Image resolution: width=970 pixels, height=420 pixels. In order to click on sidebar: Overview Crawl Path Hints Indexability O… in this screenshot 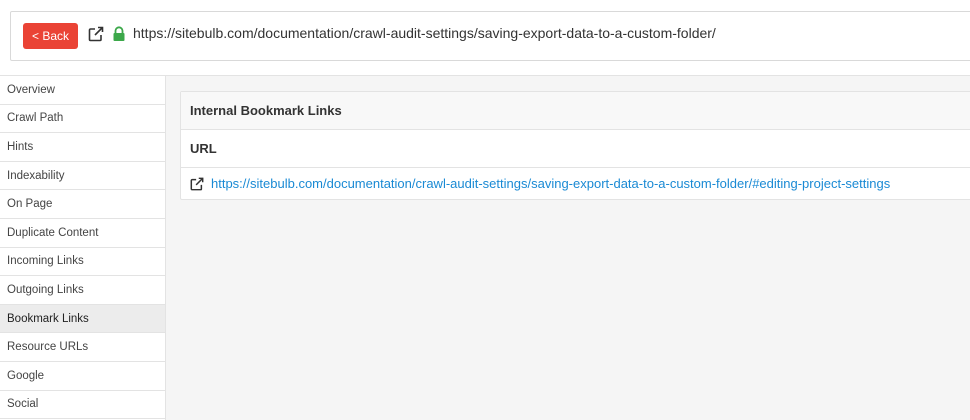, I will do `click(83, 248)`.